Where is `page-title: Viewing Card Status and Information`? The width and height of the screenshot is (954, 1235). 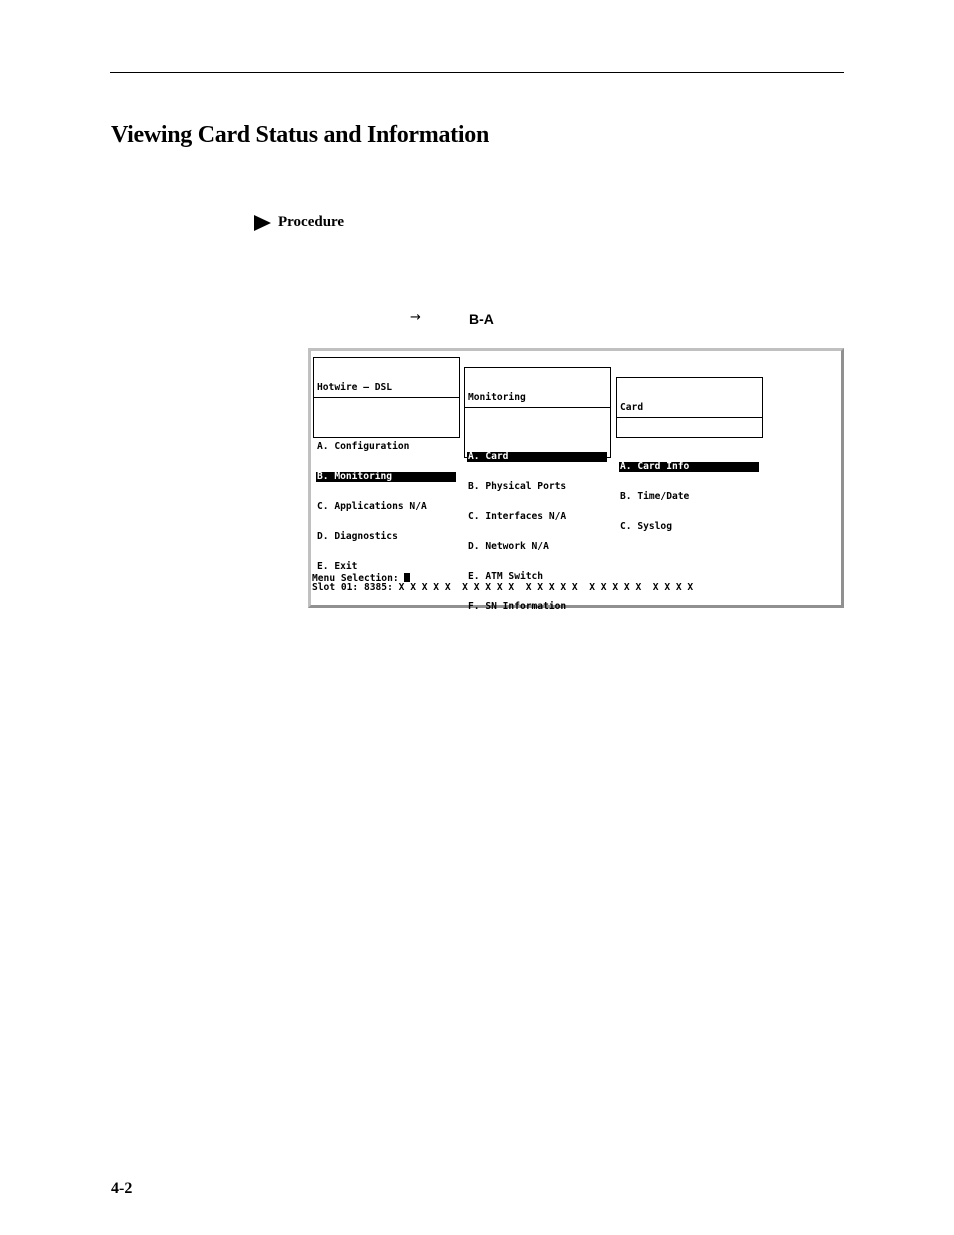 page-title: Viewing Card Status and Information is located at coordinates (300, 135).